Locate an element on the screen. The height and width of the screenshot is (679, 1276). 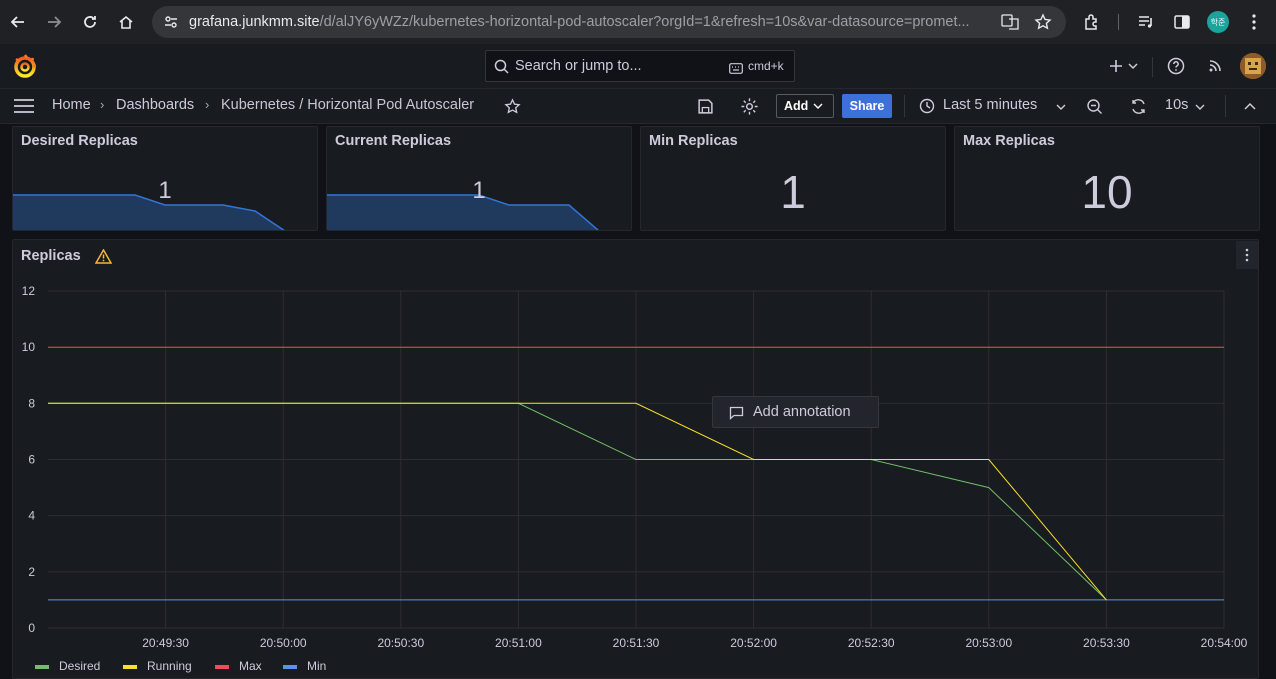
legend-swatch-desired is located at coordinates (42, 667).